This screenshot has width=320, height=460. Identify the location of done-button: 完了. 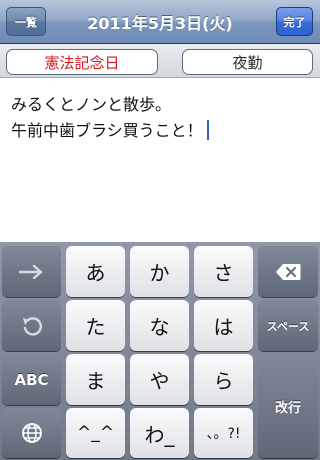
(294, 21).